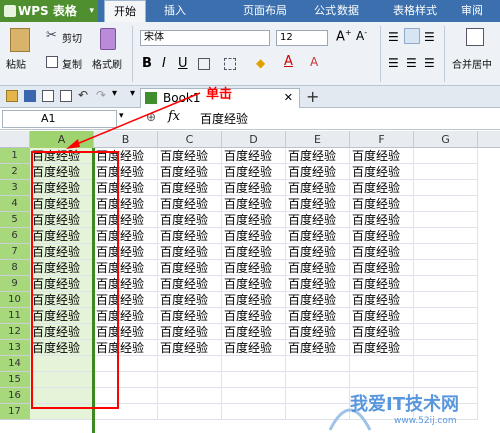 Image resolution: width=500 pixels, height=433 pixels. I want to click on watermark: 我爱IT技术网 www.52ij.com, so click(410, 406).